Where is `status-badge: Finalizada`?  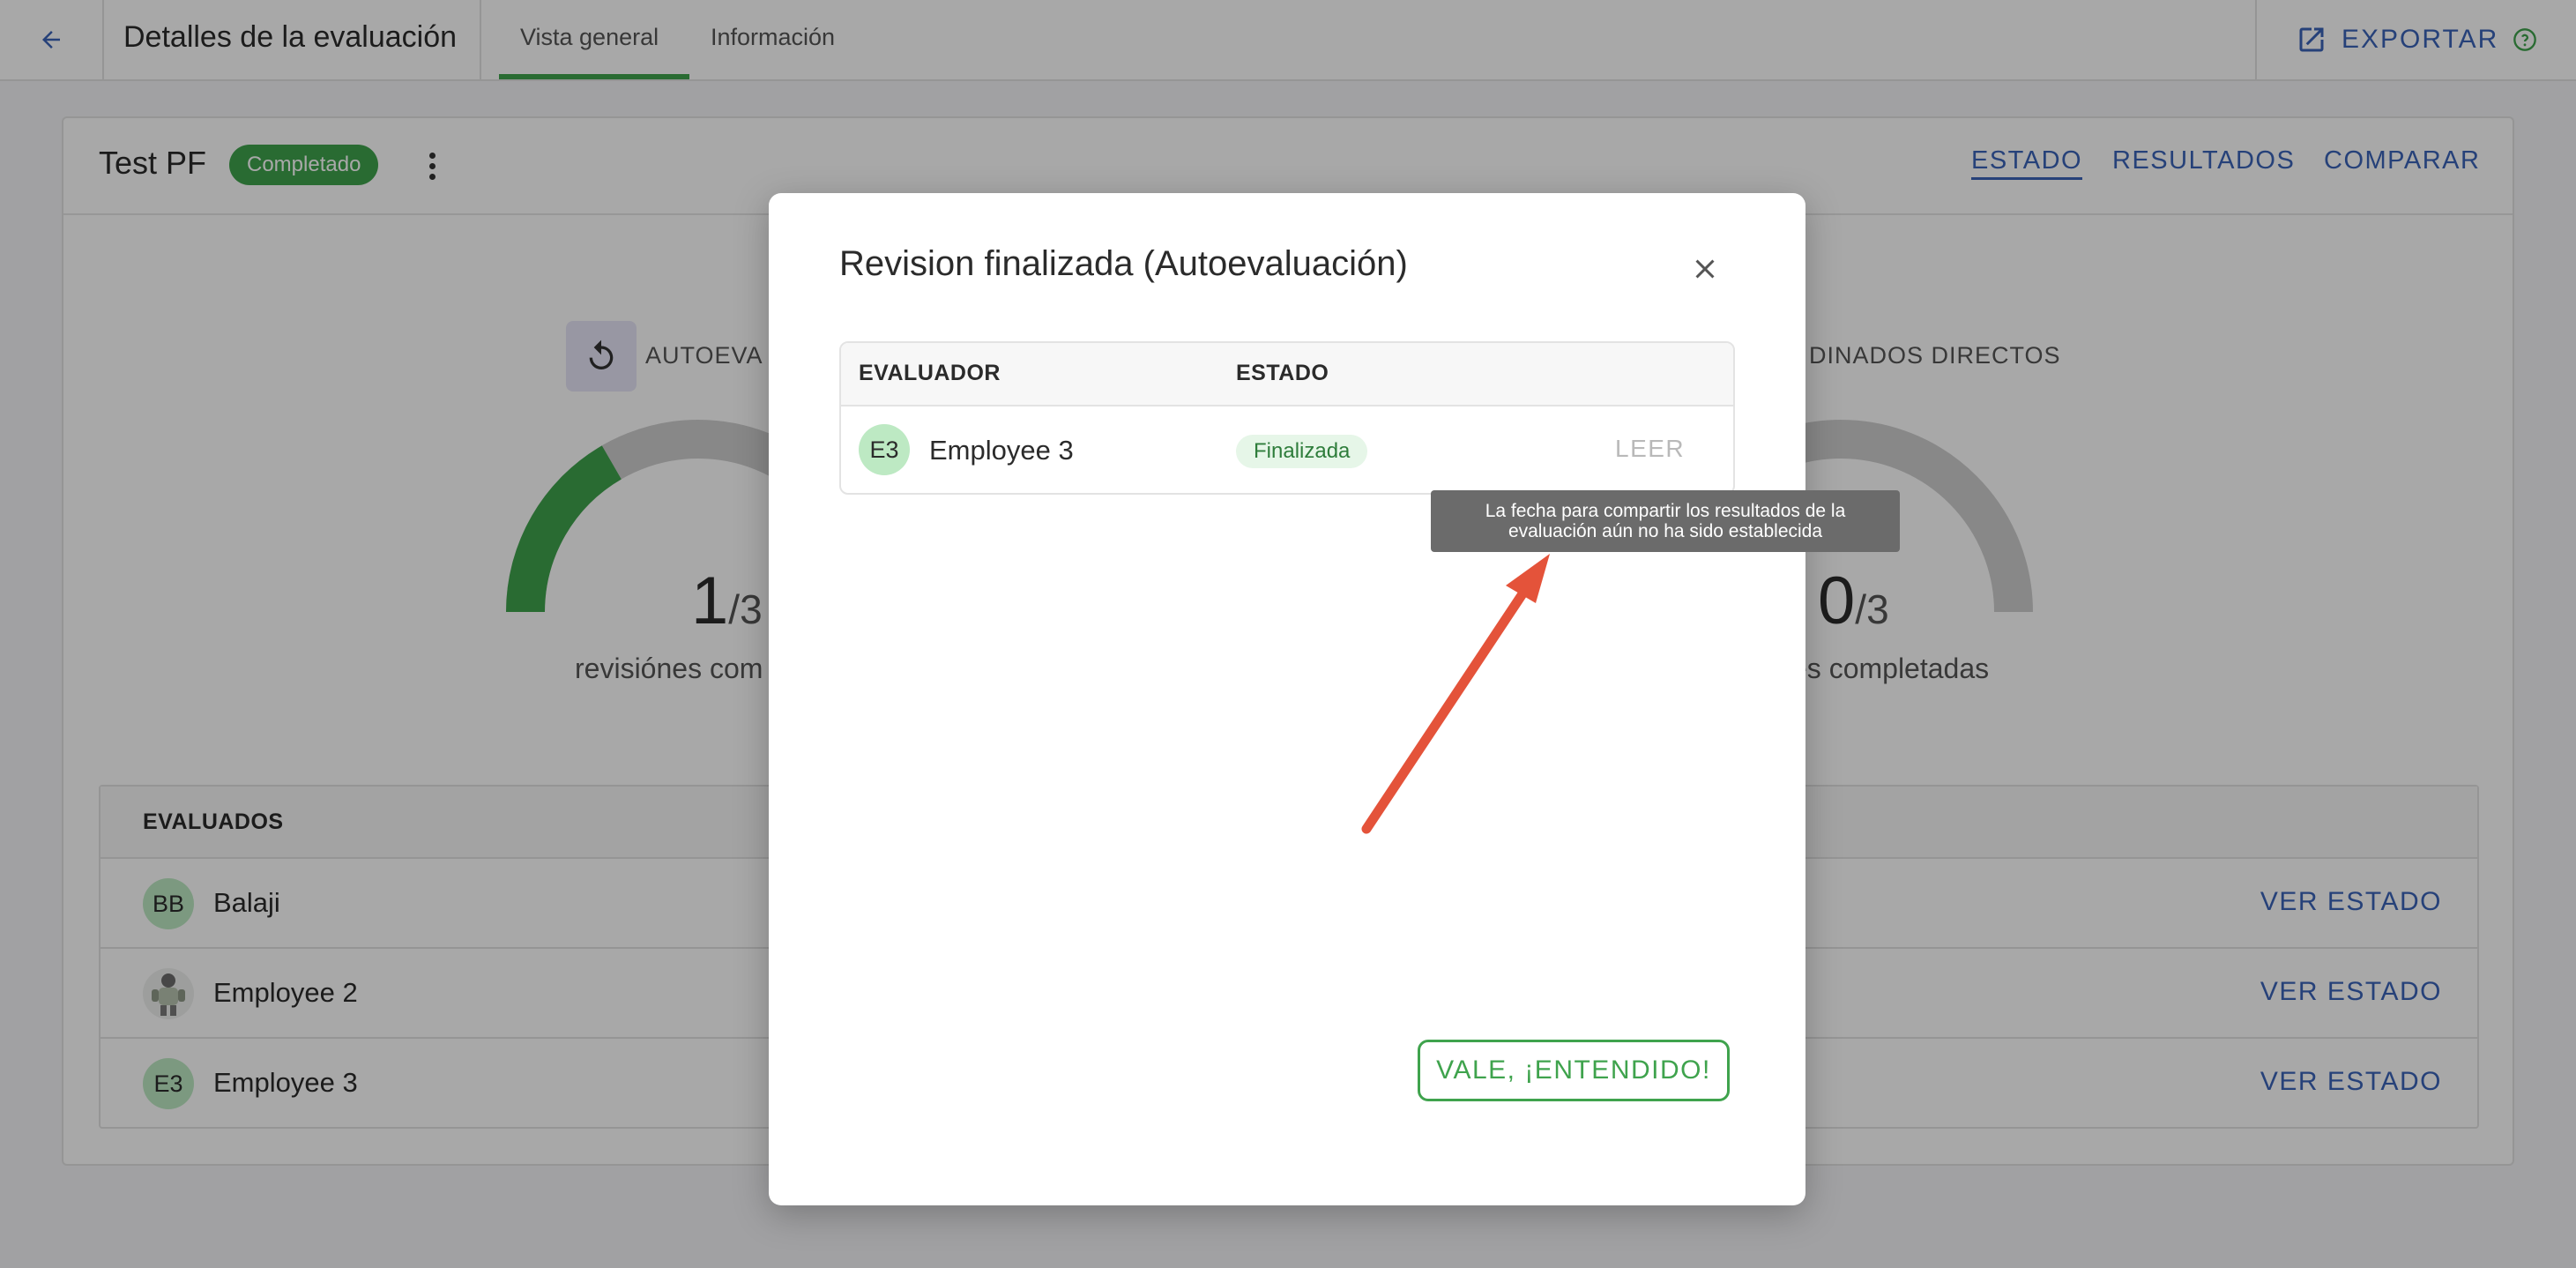 status-badge: Finalizada is located at coordinates (1302, 451).